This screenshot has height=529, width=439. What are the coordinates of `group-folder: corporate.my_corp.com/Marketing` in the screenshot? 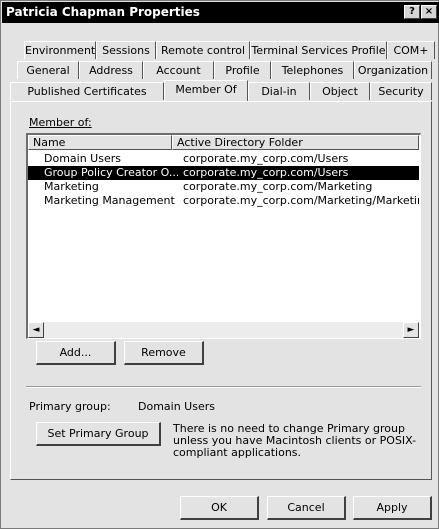 It's located at (278, 186).